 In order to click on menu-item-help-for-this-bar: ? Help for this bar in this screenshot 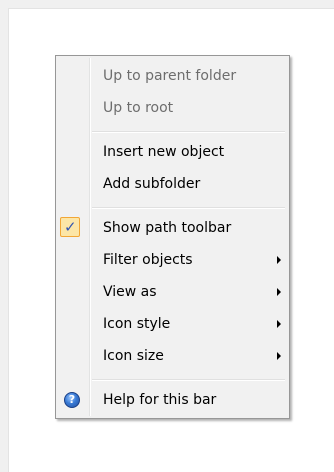, I will do `click(172, 400)`.